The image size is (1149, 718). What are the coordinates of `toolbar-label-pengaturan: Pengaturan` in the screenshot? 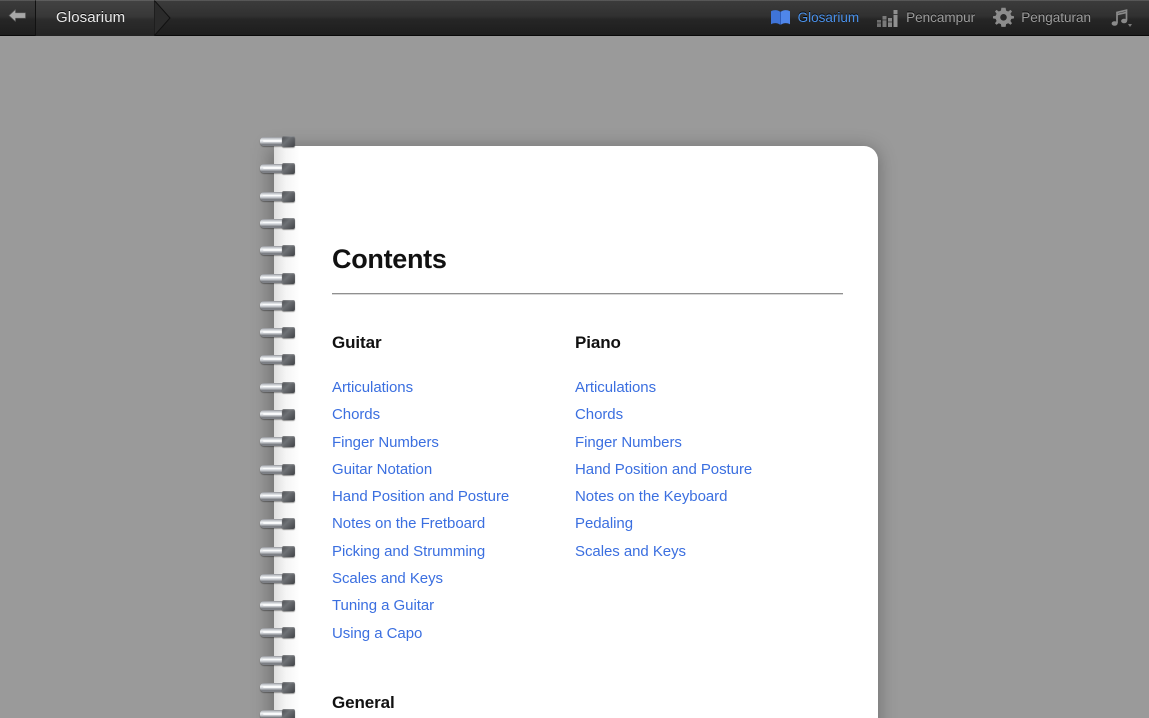 It's located at (1056, 17).